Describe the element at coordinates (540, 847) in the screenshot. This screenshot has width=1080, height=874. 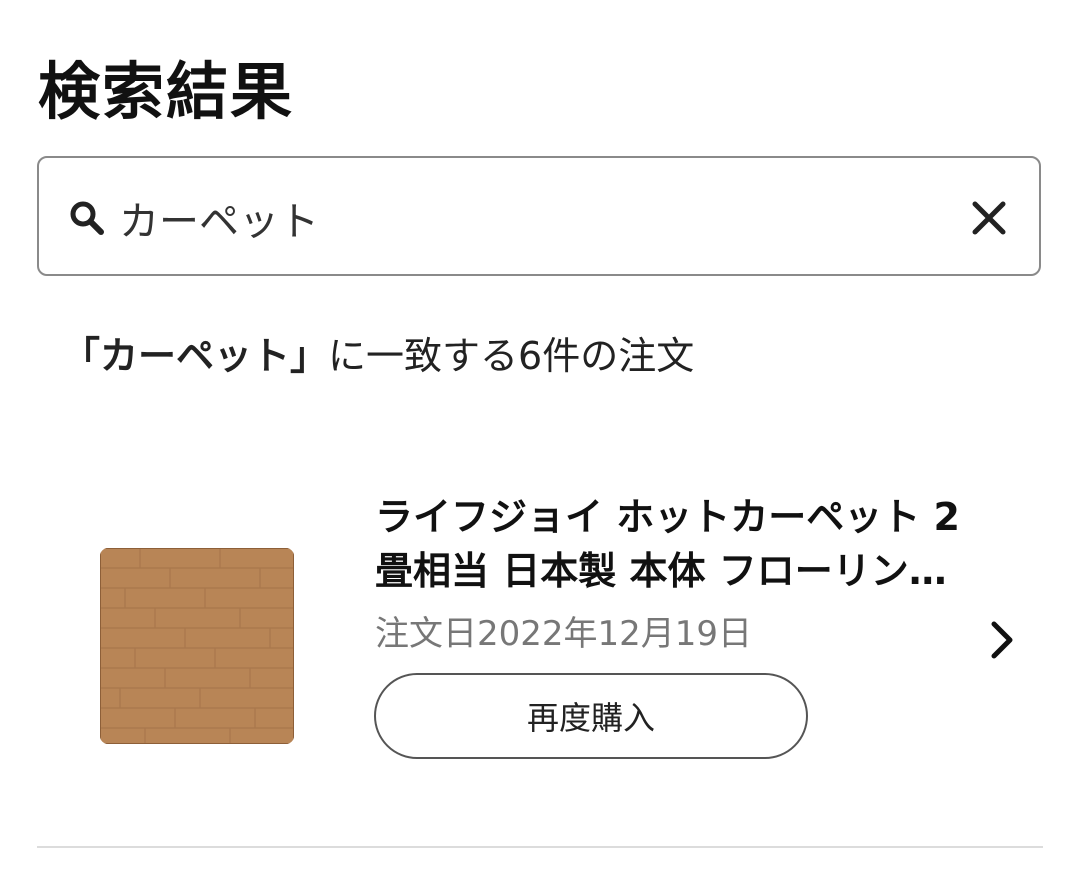
I see `divider` at that location.